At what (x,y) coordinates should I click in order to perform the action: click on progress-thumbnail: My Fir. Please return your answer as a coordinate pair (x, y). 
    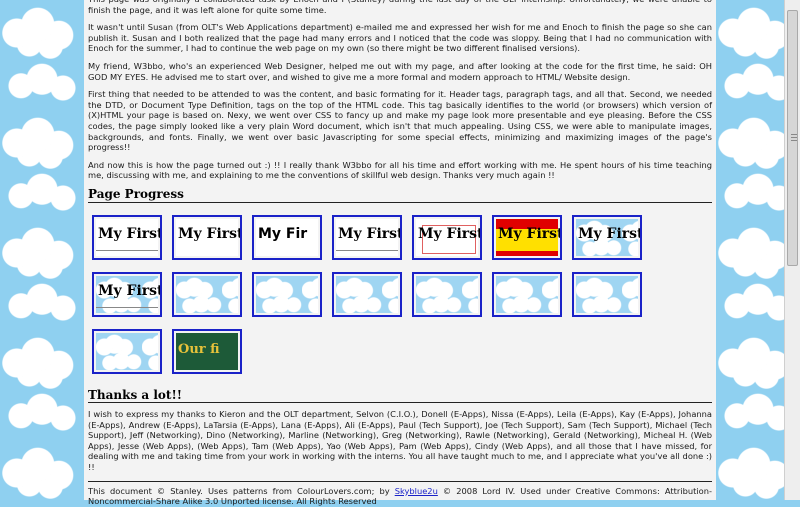
    Looking at the image, I should click on (287, 237).